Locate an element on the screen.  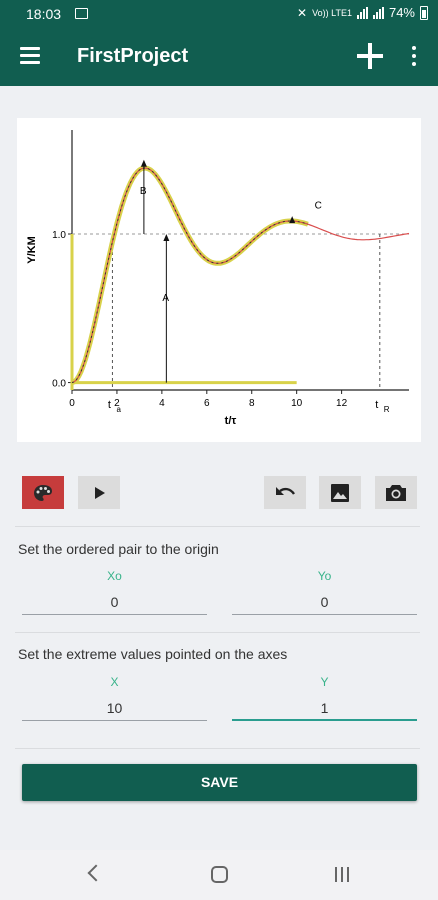
x-input: 10 is located at coordinates (114, 709).